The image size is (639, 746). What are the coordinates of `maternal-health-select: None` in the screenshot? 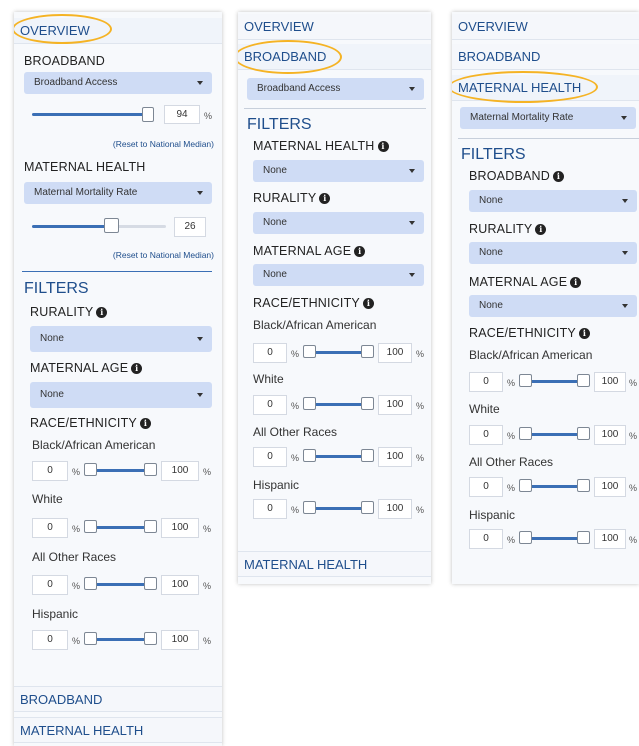 It's located at (338, 171).